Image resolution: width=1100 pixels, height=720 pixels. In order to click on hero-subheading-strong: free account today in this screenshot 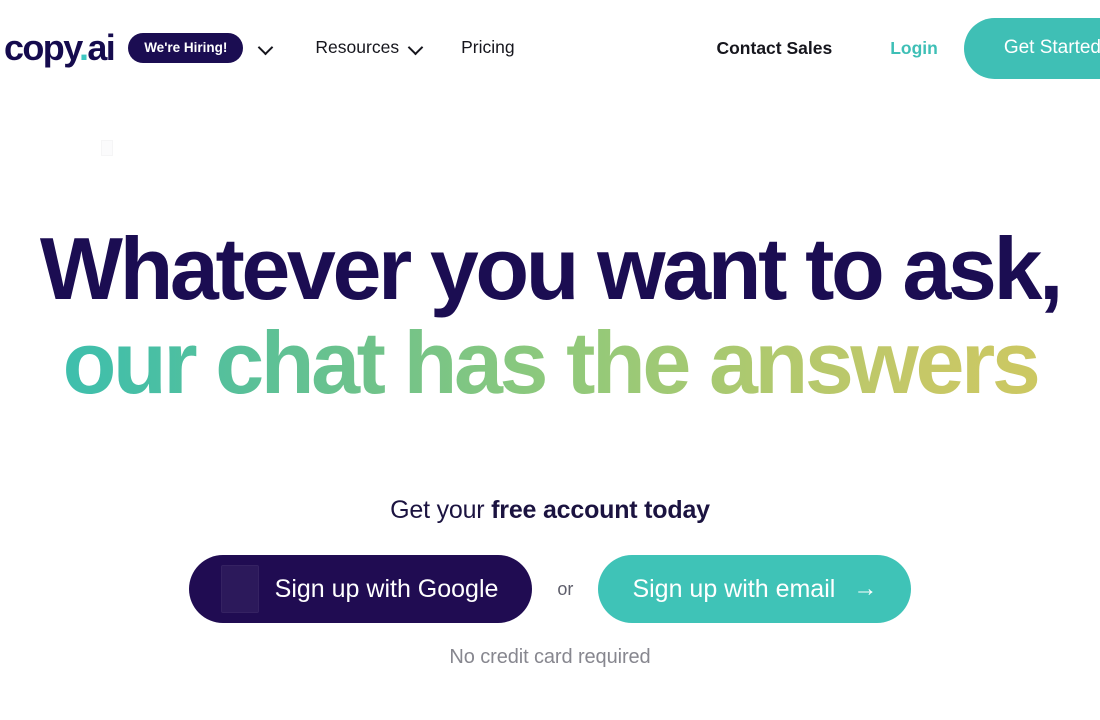, I will do `click(600, 510)`.